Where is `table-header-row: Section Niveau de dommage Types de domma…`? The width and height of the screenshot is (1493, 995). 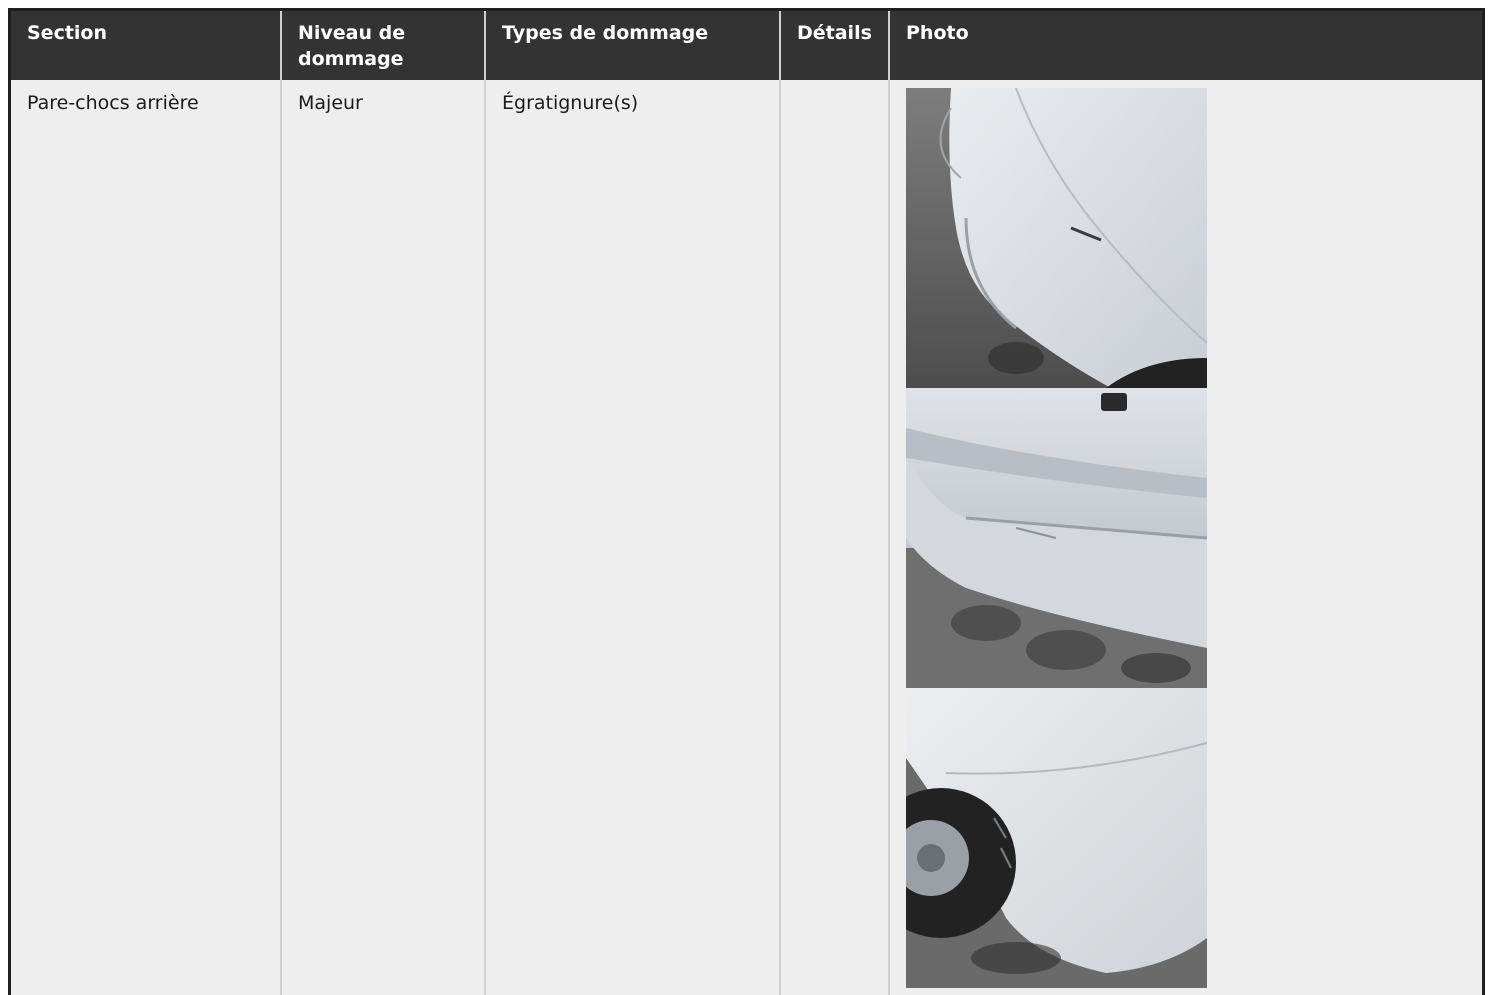
table-header-row: Section Niveau de dommage Types de domma… is located at coordinates (746, 45).